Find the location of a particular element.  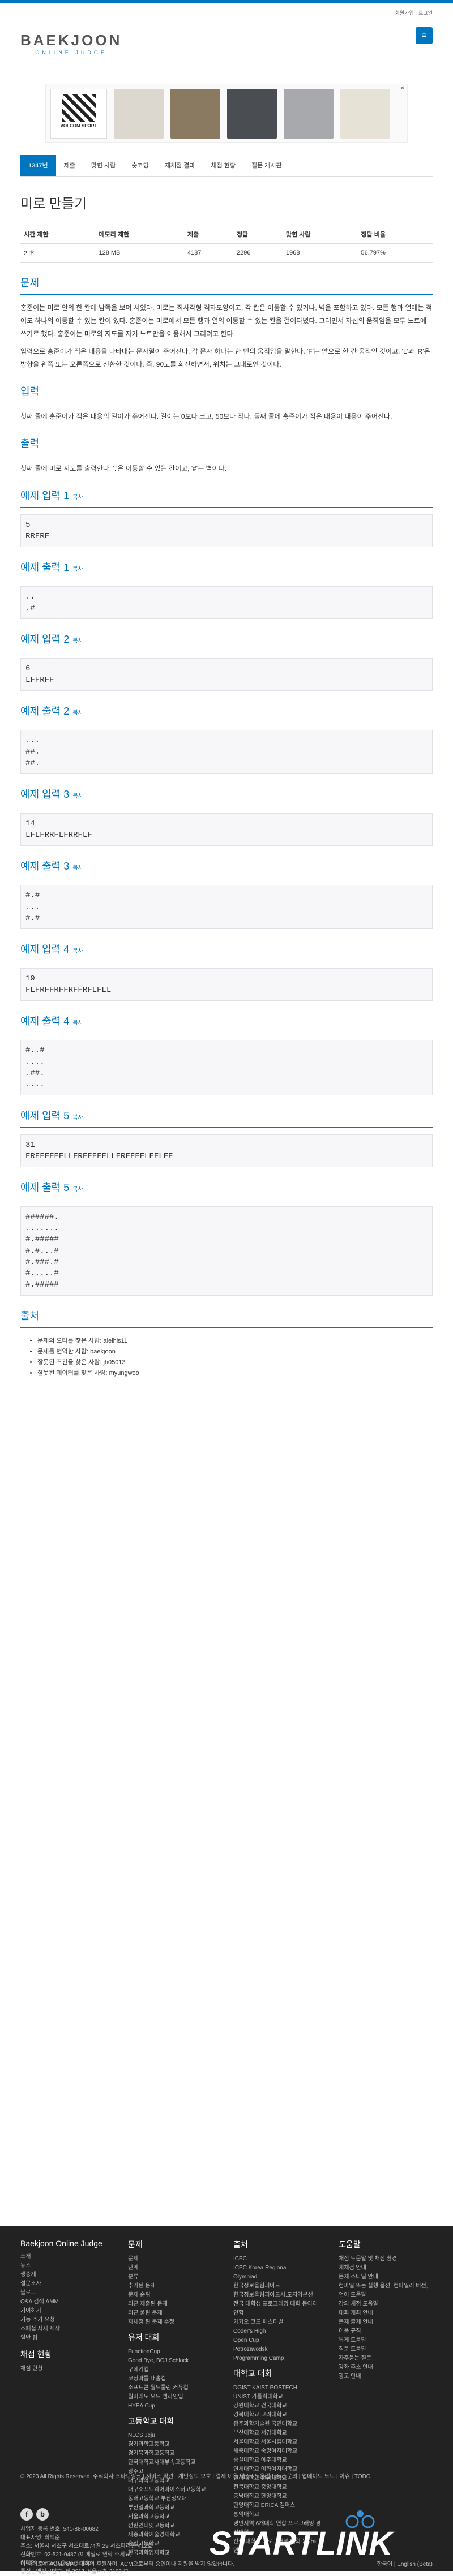

footer-link: 재채점 된 문제 수정 is located at coordinates (173, 2322).